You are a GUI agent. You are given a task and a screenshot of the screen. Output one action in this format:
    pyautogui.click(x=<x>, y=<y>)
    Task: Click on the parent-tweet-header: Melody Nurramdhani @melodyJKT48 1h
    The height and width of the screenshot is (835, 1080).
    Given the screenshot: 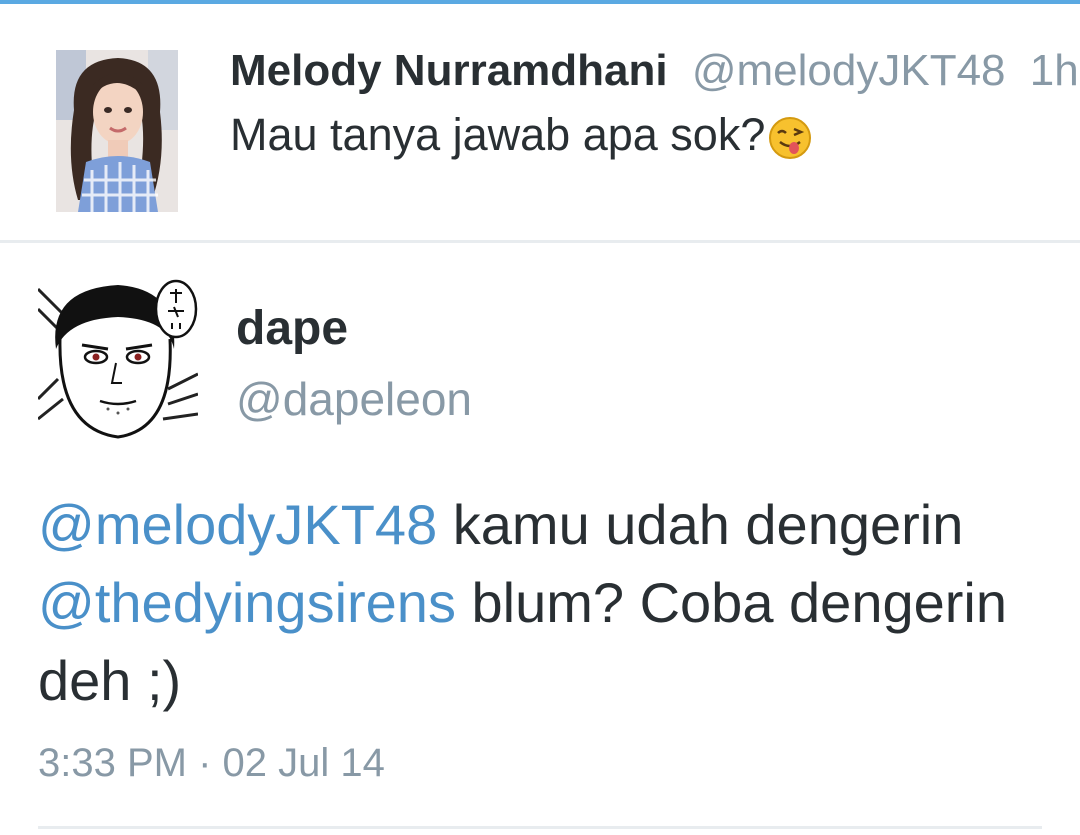 What is the action you would take?
    pyautogui.click(x=654, y=71)
    